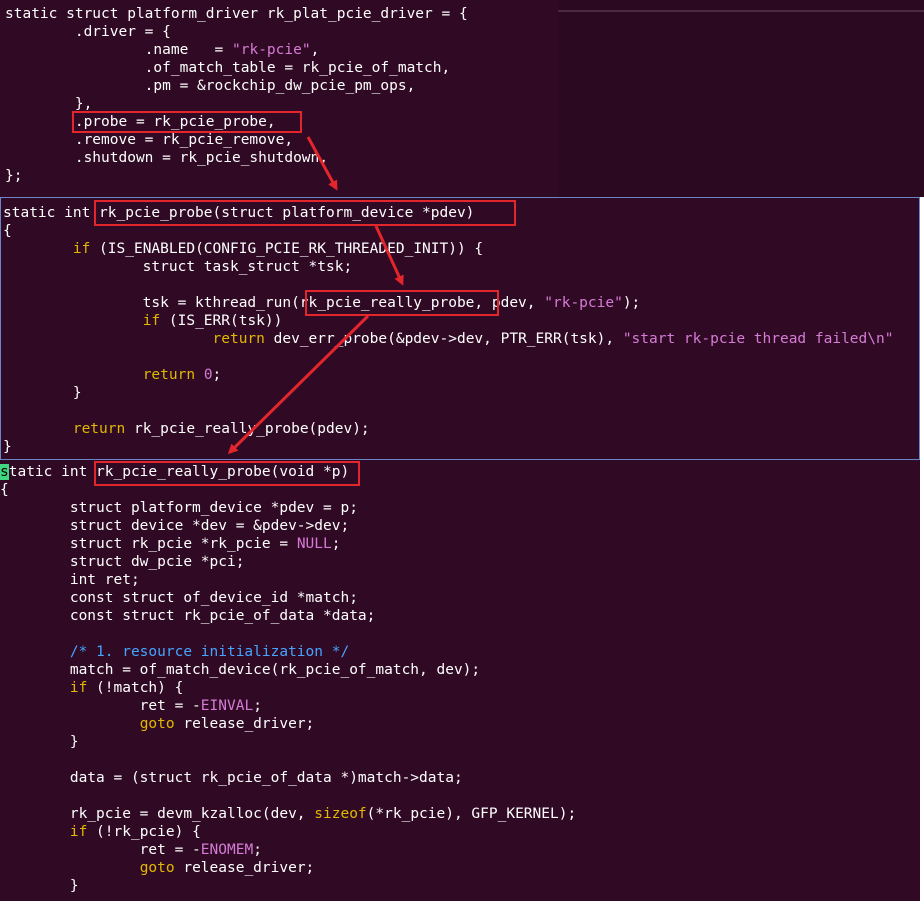  I want to click on code-line: int ret;, so click(70, 580).